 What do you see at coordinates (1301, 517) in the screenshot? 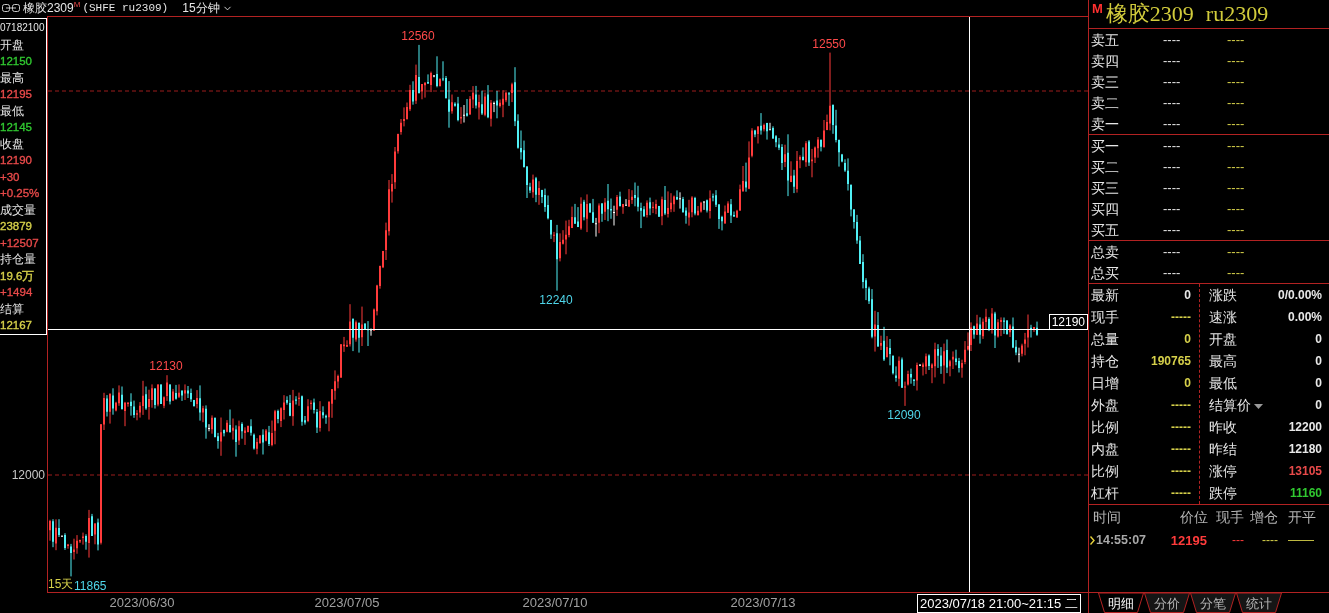
I see `column-header: 开平` at bounding box center [1301, 517].